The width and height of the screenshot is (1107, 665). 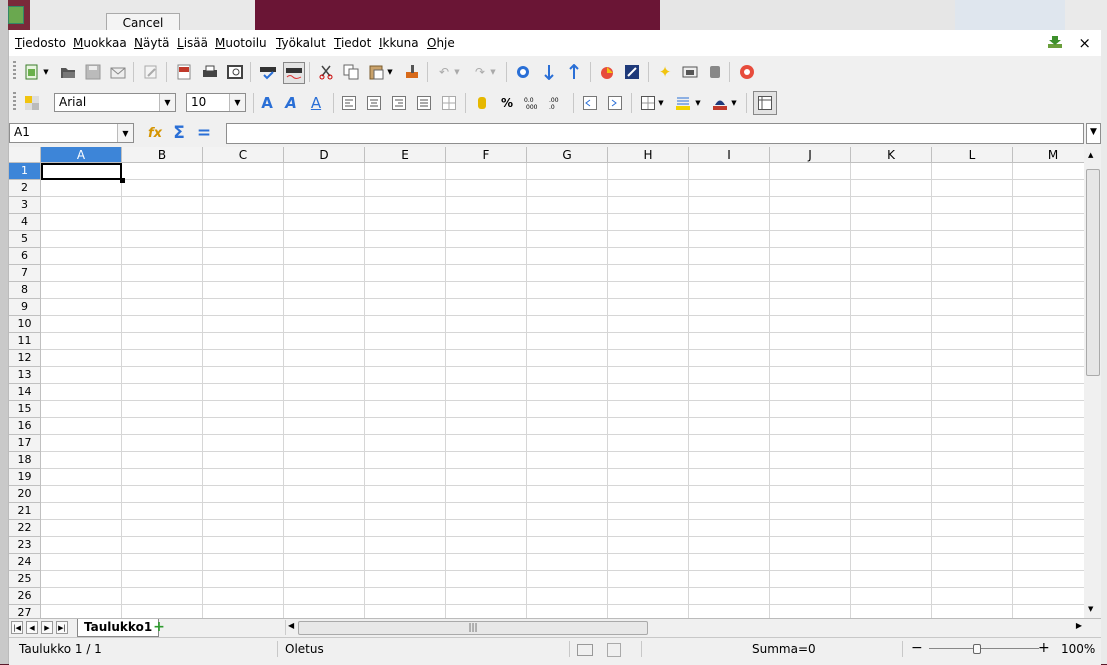 I want to click on sort-ascending-icon, so click(x=549, y=72).